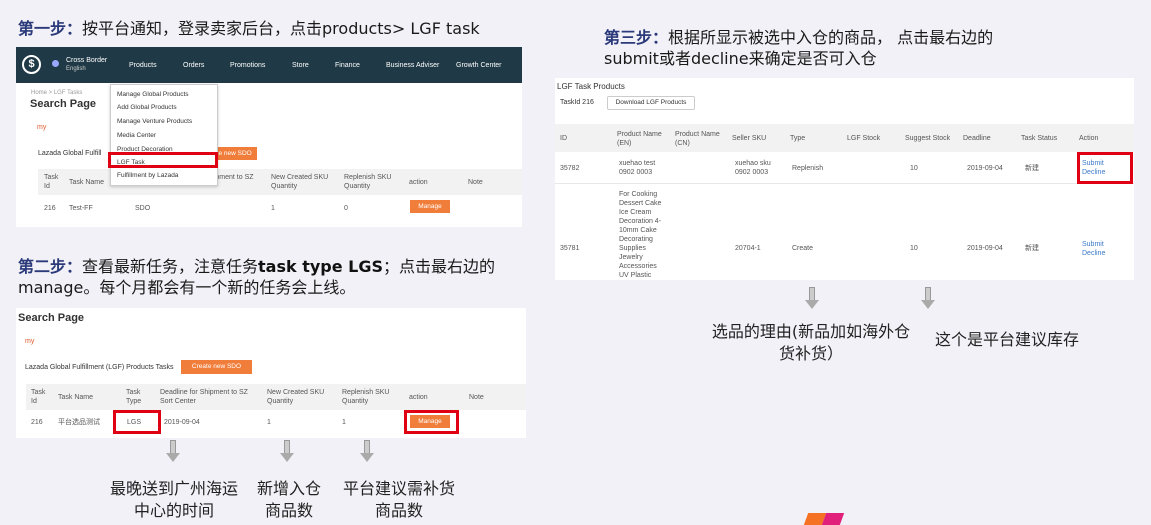  Describe the element at coordinates (914, 168) in the screenshot. I see `r1-suggest: 10` at that location.